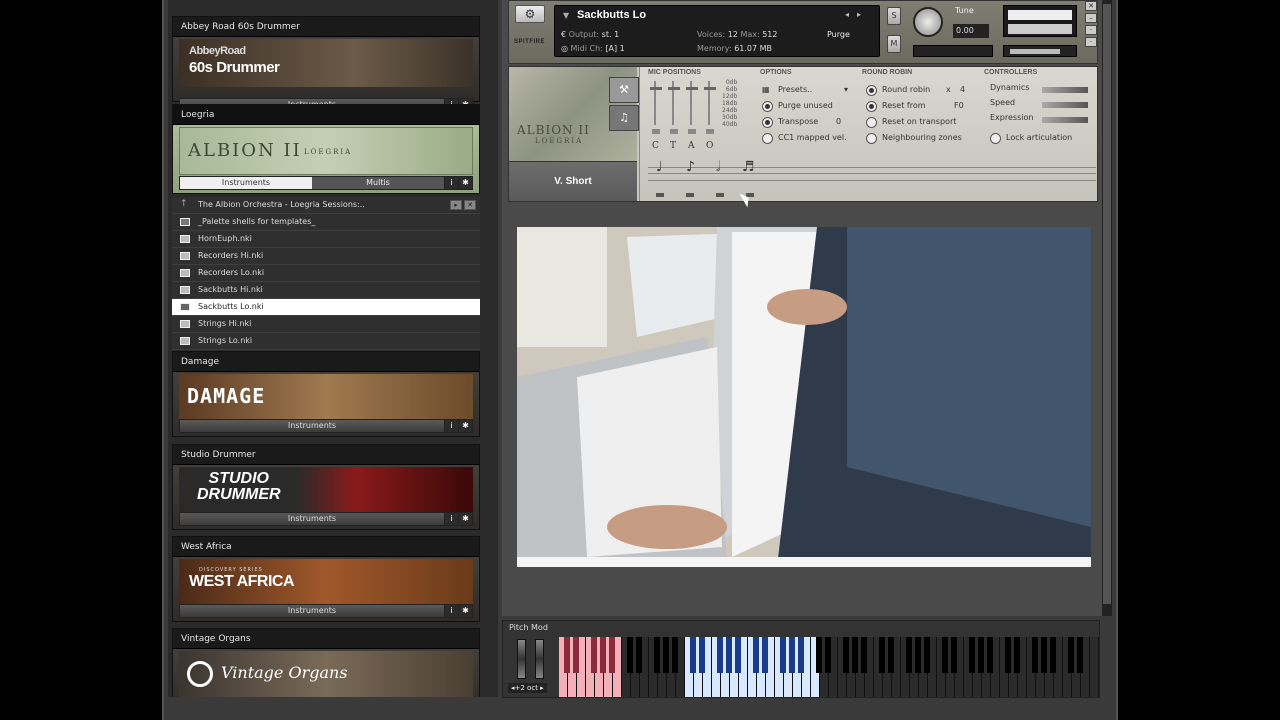  Describe the element at coordinates (748, 167) in the screenshot. I see `note-icon: ♬` at that location.